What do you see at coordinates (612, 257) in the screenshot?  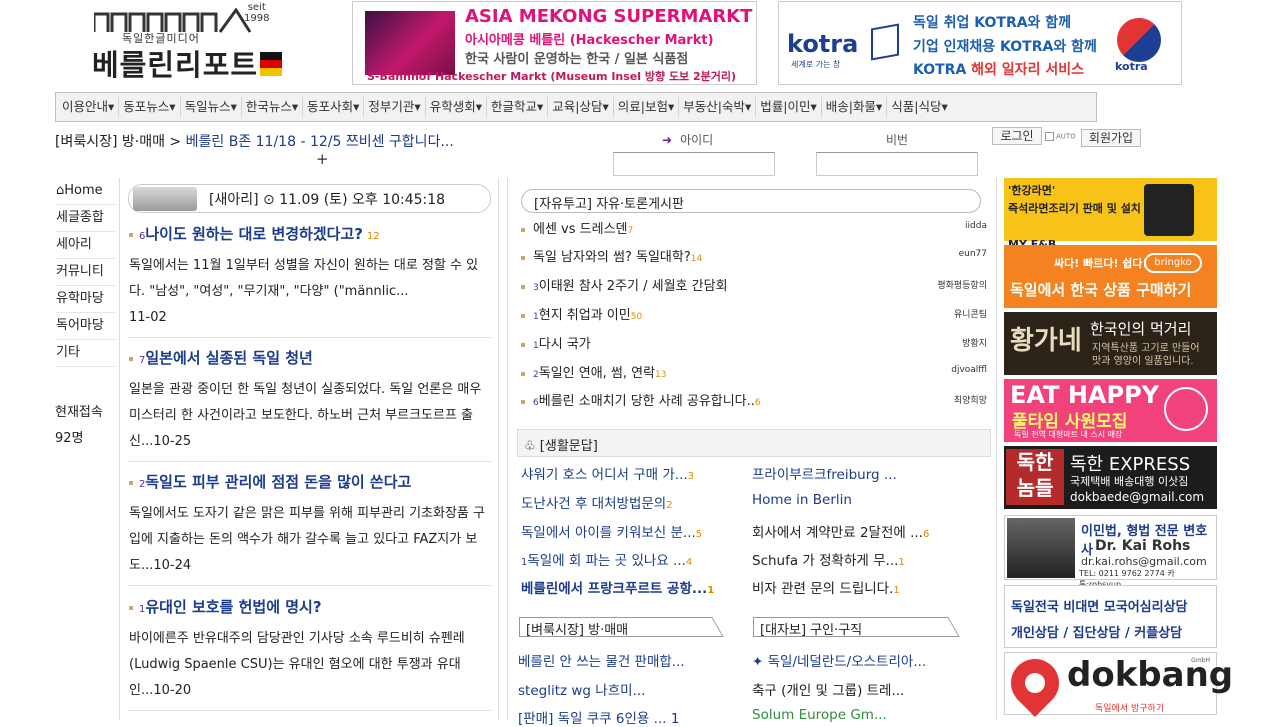 I see `post-title: 독일 남자와의 썸? 독일대학?` at bounding box center [612, 257].